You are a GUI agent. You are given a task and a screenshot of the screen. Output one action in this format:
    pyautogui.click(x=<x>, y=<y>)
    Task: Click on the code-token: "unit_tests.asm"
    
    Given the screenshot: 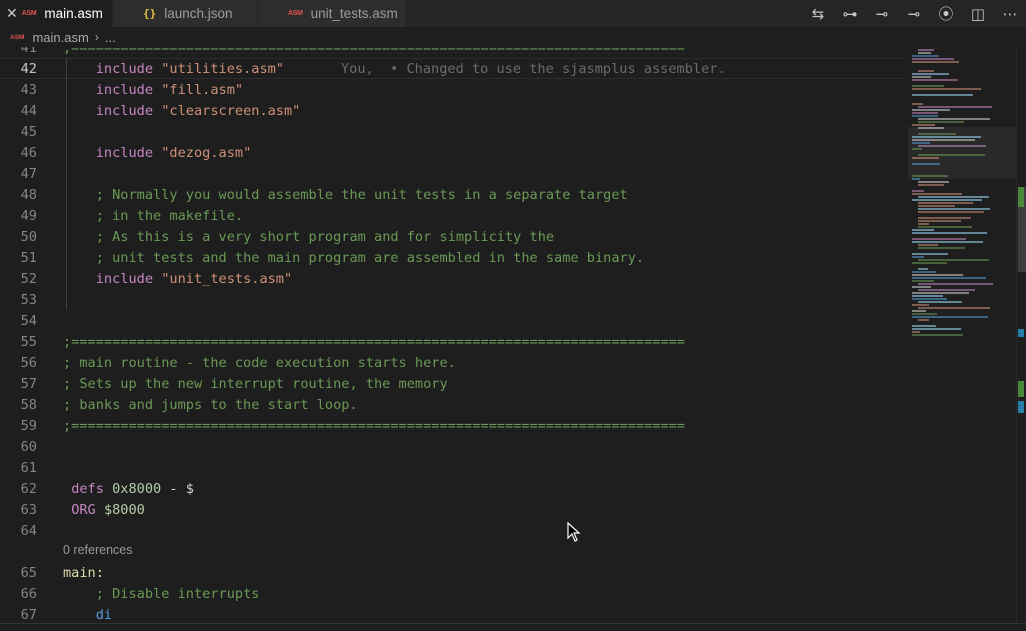 What is the action you would take?
    pyautogui.click(x=227, y=278)
    